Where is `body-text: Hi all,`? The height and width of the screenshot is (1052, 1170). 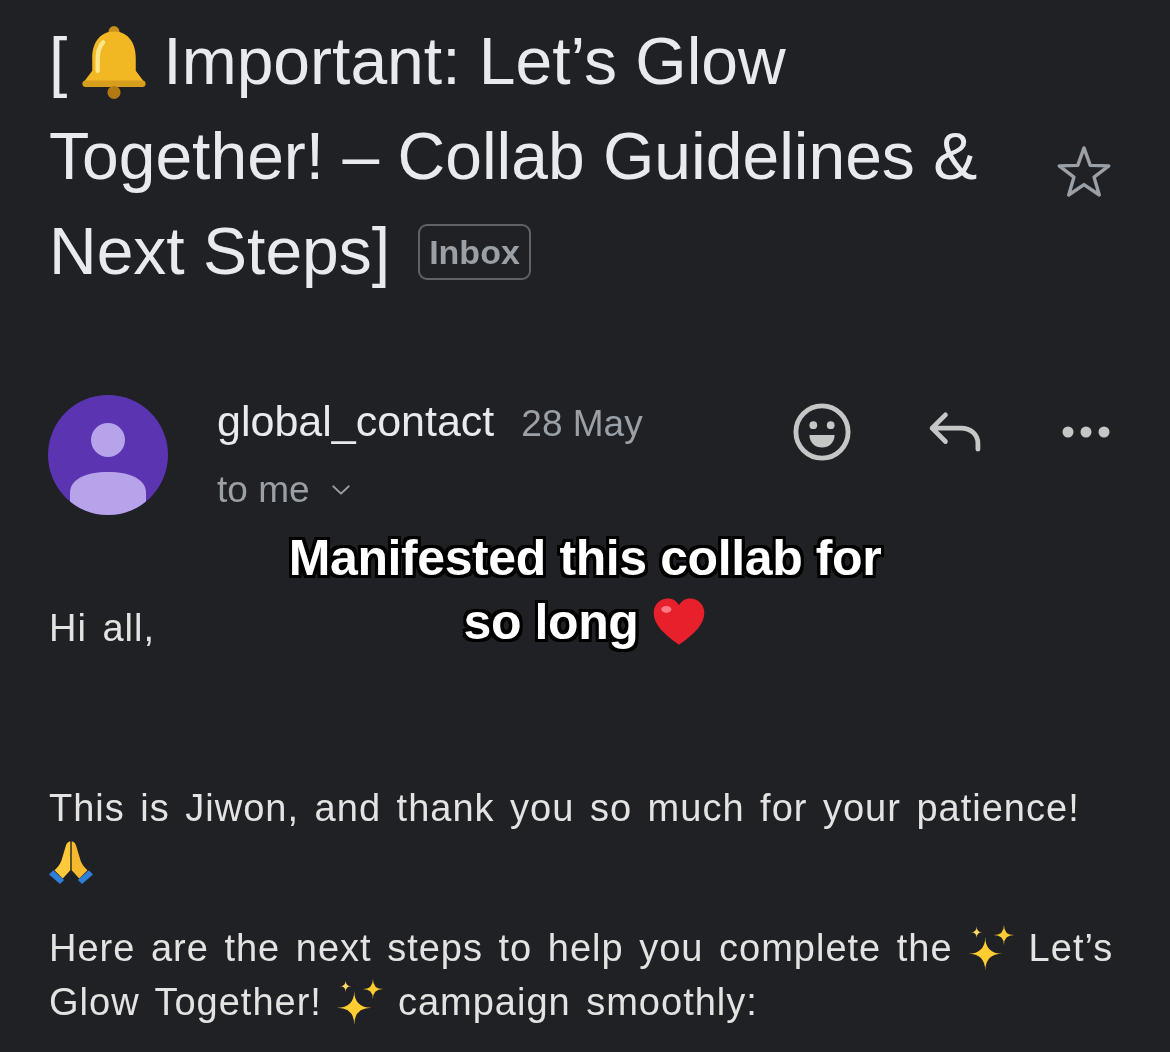
body-text: Hi all, is located at coordinates (102, 628).